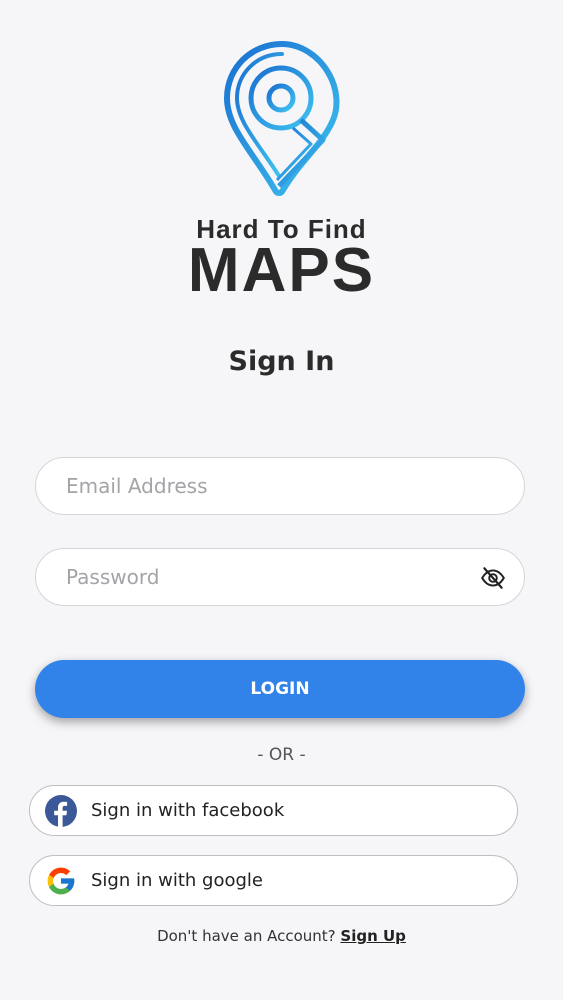 This screenshot has height=1000, width=563. Describe the element at coordinates (493, 578) in the screenshot. I see `eye-off-icon` at that location.